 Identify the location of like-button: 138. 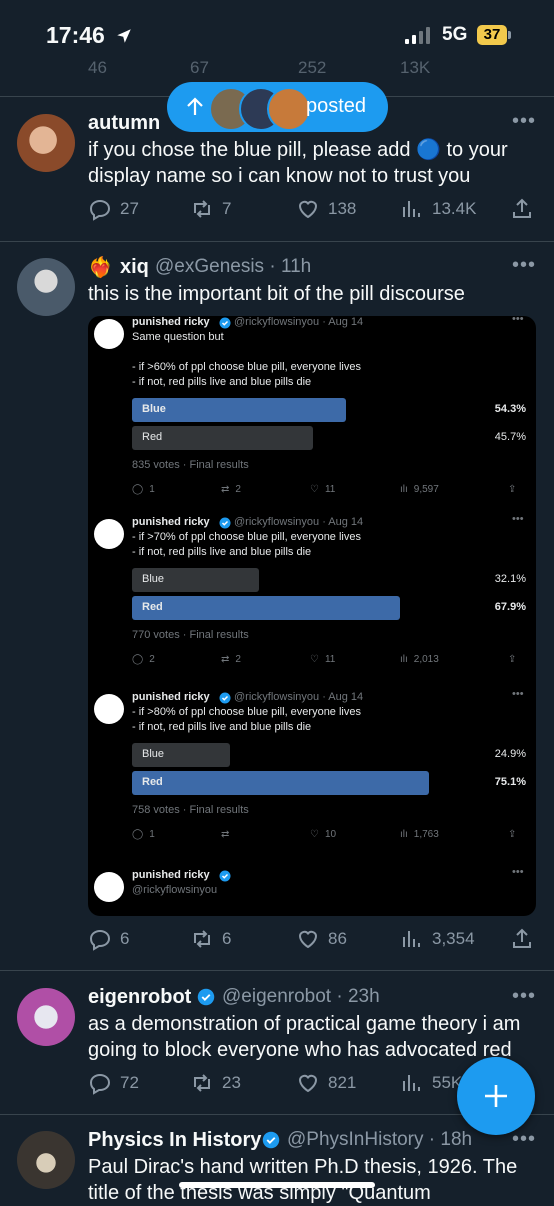
(326, 209).